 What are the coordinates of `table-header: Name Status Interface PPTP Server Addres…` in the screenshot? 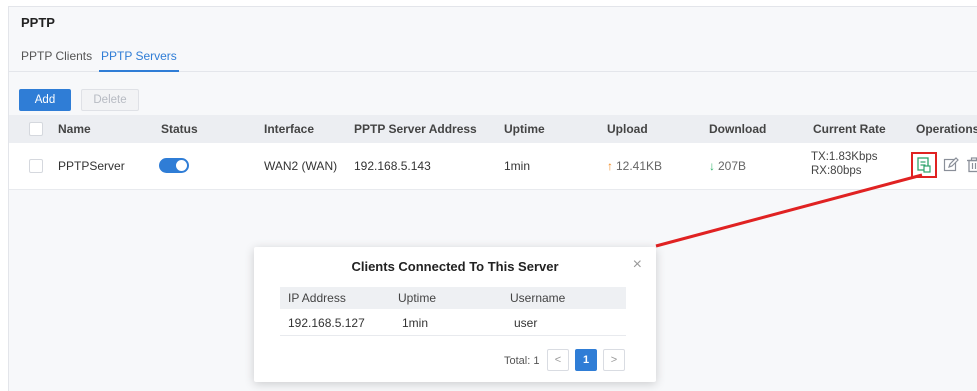 It's located at (493, 129).